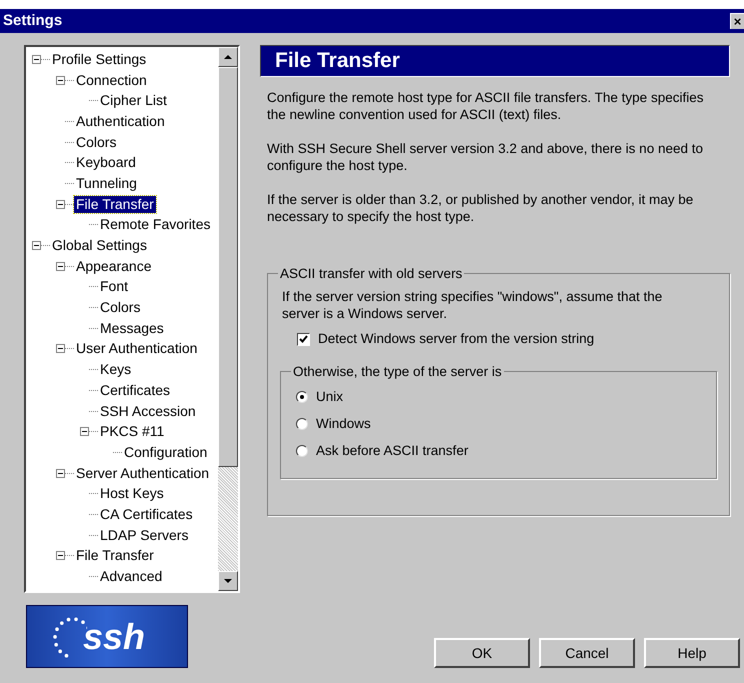 The image size is (744, 683). I want to click on scrollbar, so click(228, 319).